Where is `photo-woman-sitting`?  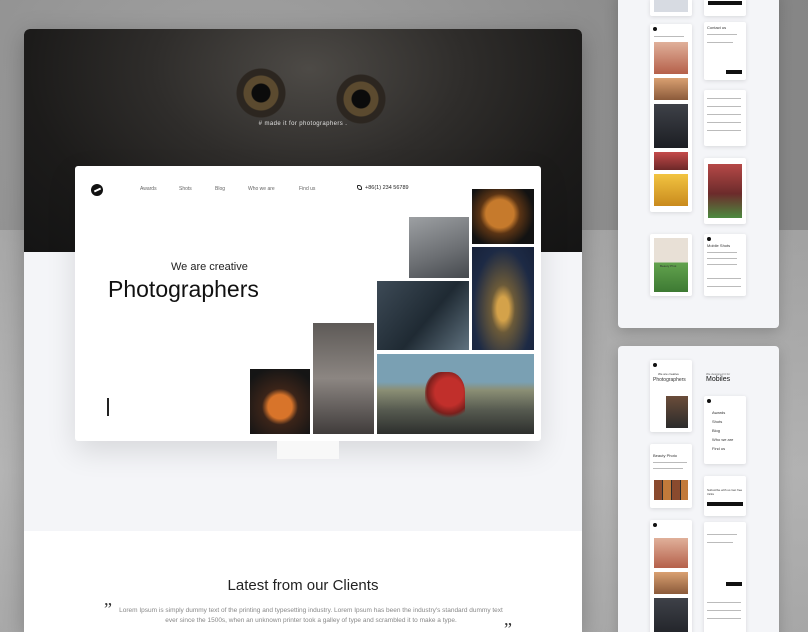 photo-woman-sitting is located at coordinates (343, 378).